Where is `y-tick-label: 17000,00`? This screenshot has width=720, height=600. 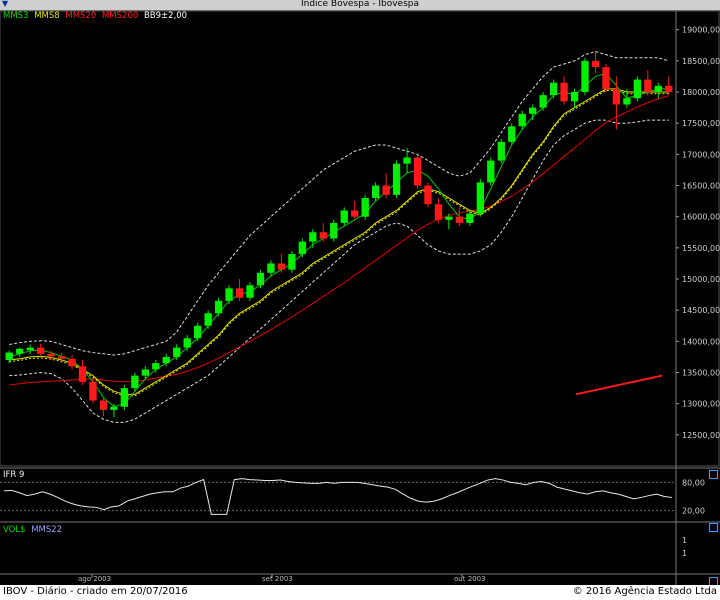 y-tick-label: 17000,00 is located at coordinates (701, 154).